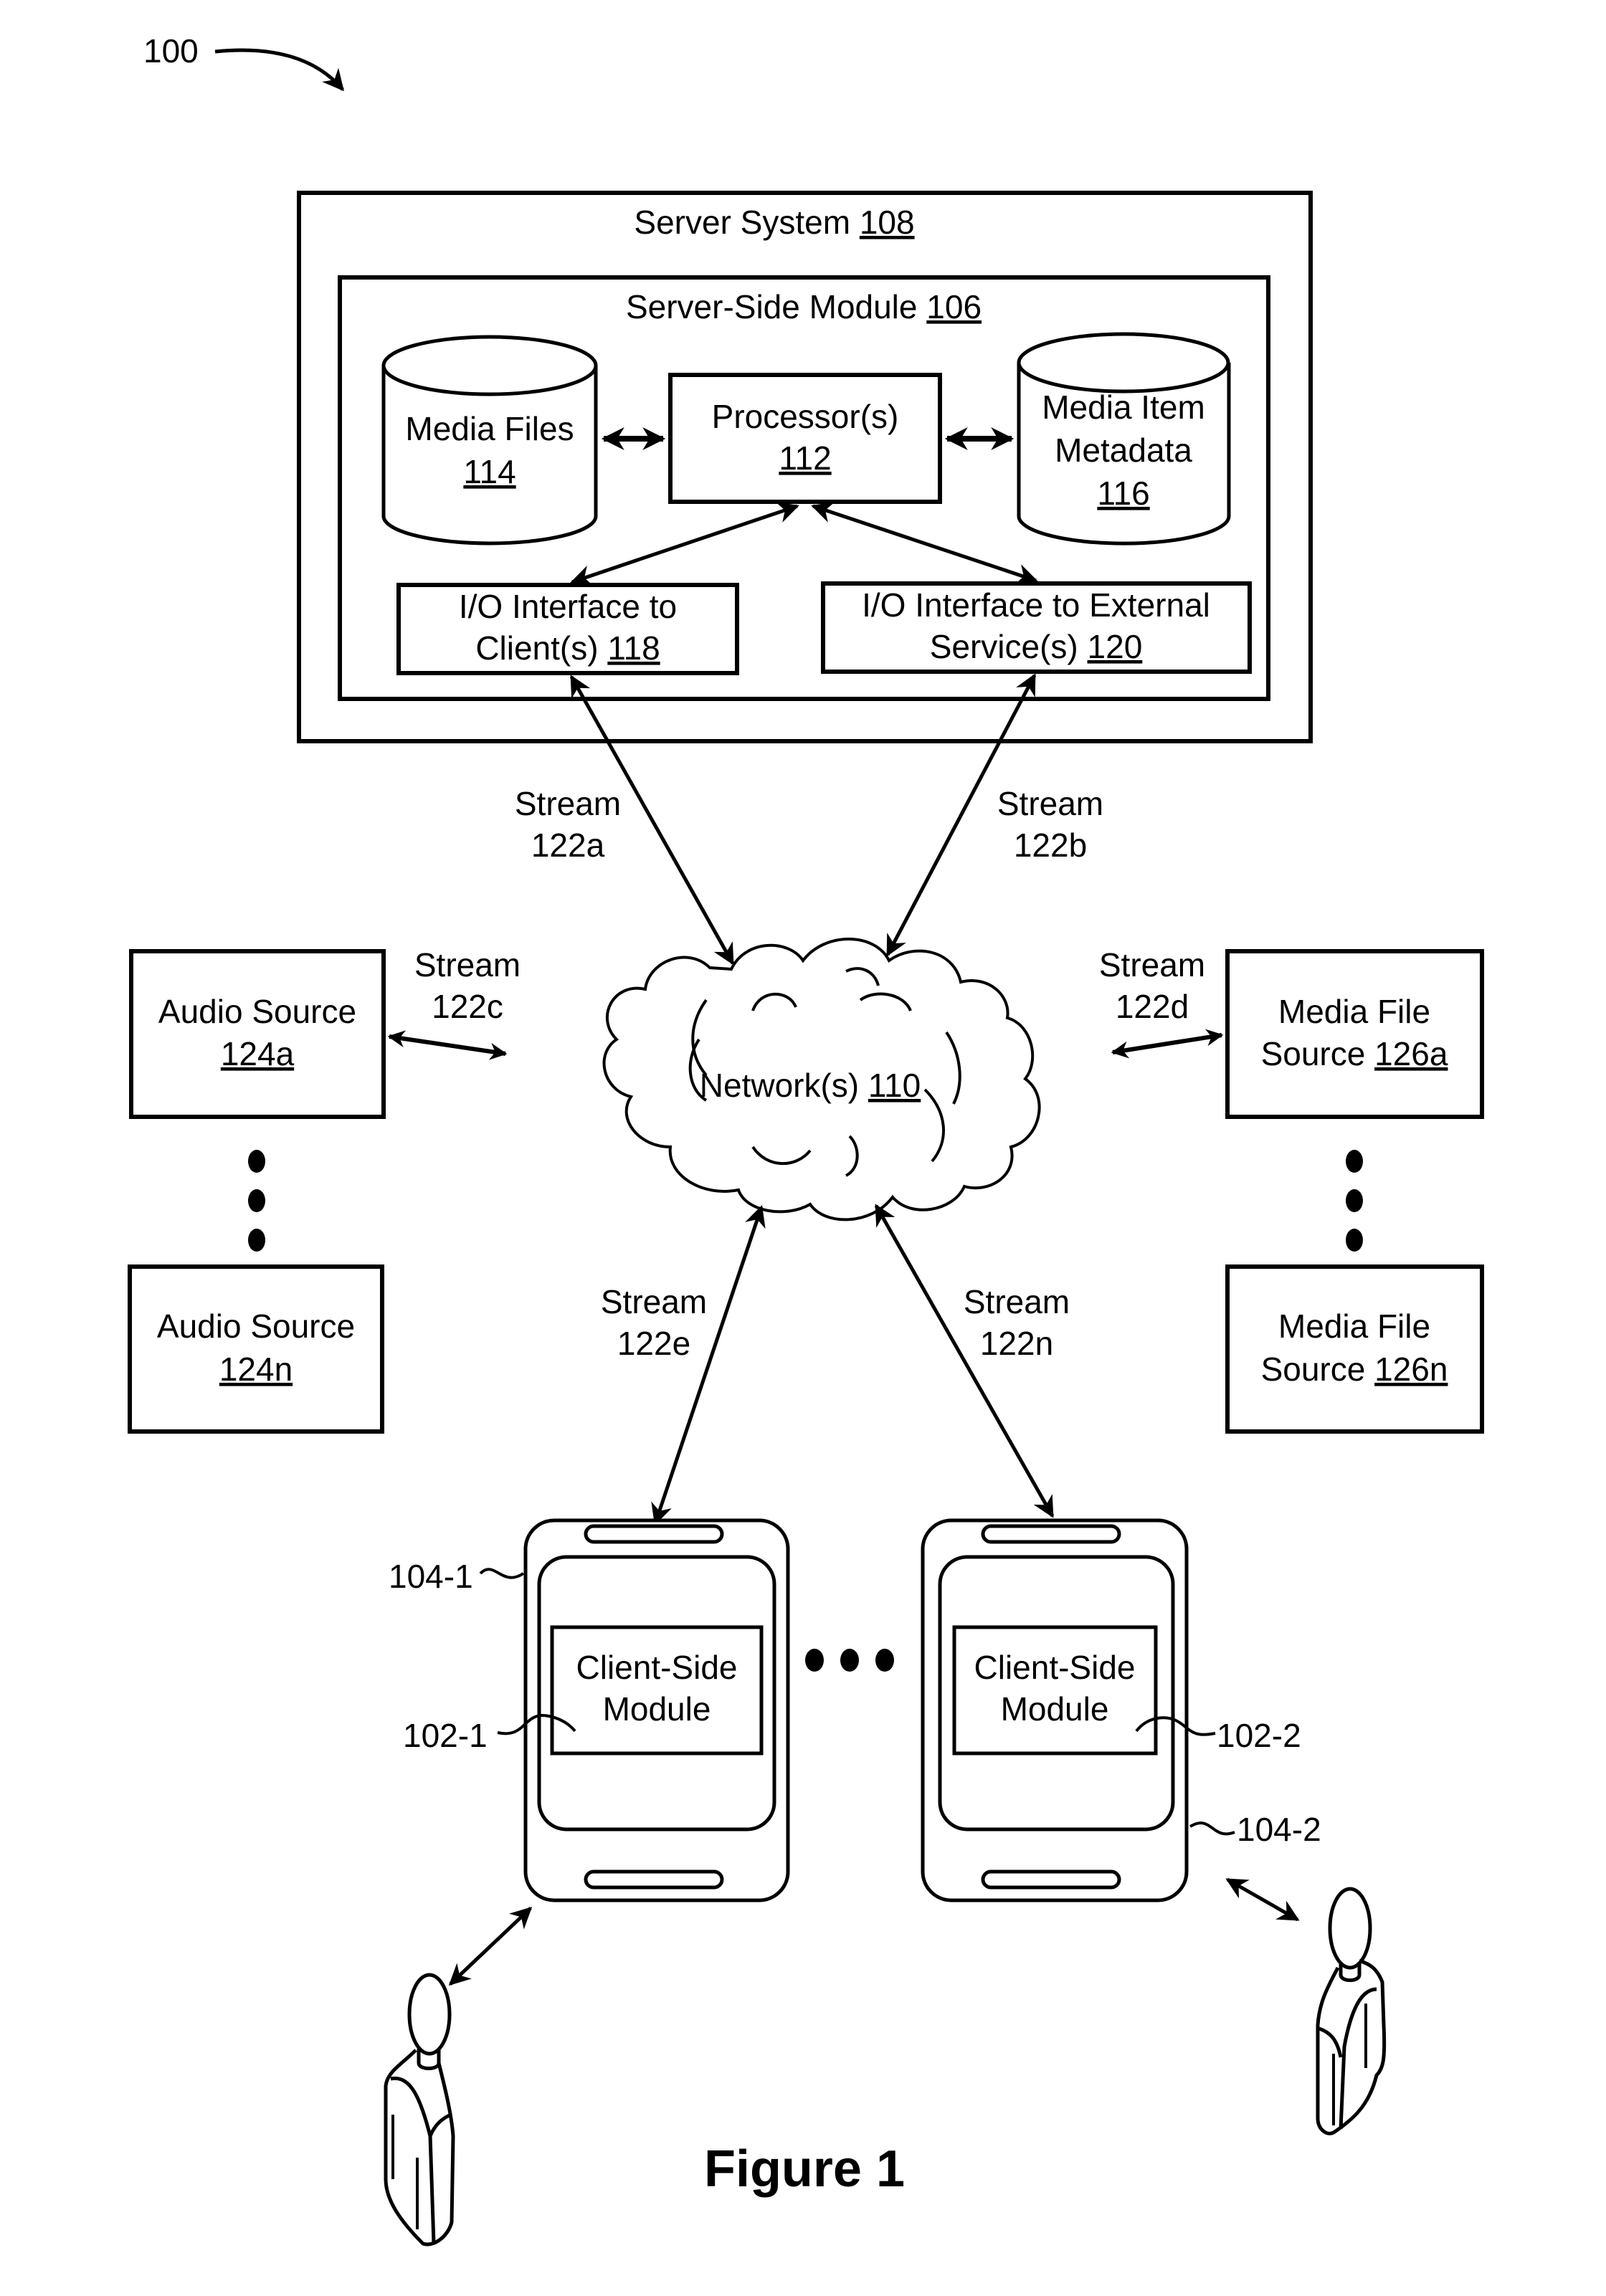 This screenshot has height=2296, width=1606. What do you see at coordinates (1036, 605) in the screenshot?
I see `io-external-label-line1: I/O Interface to External` at bounding box center [1036, 605].